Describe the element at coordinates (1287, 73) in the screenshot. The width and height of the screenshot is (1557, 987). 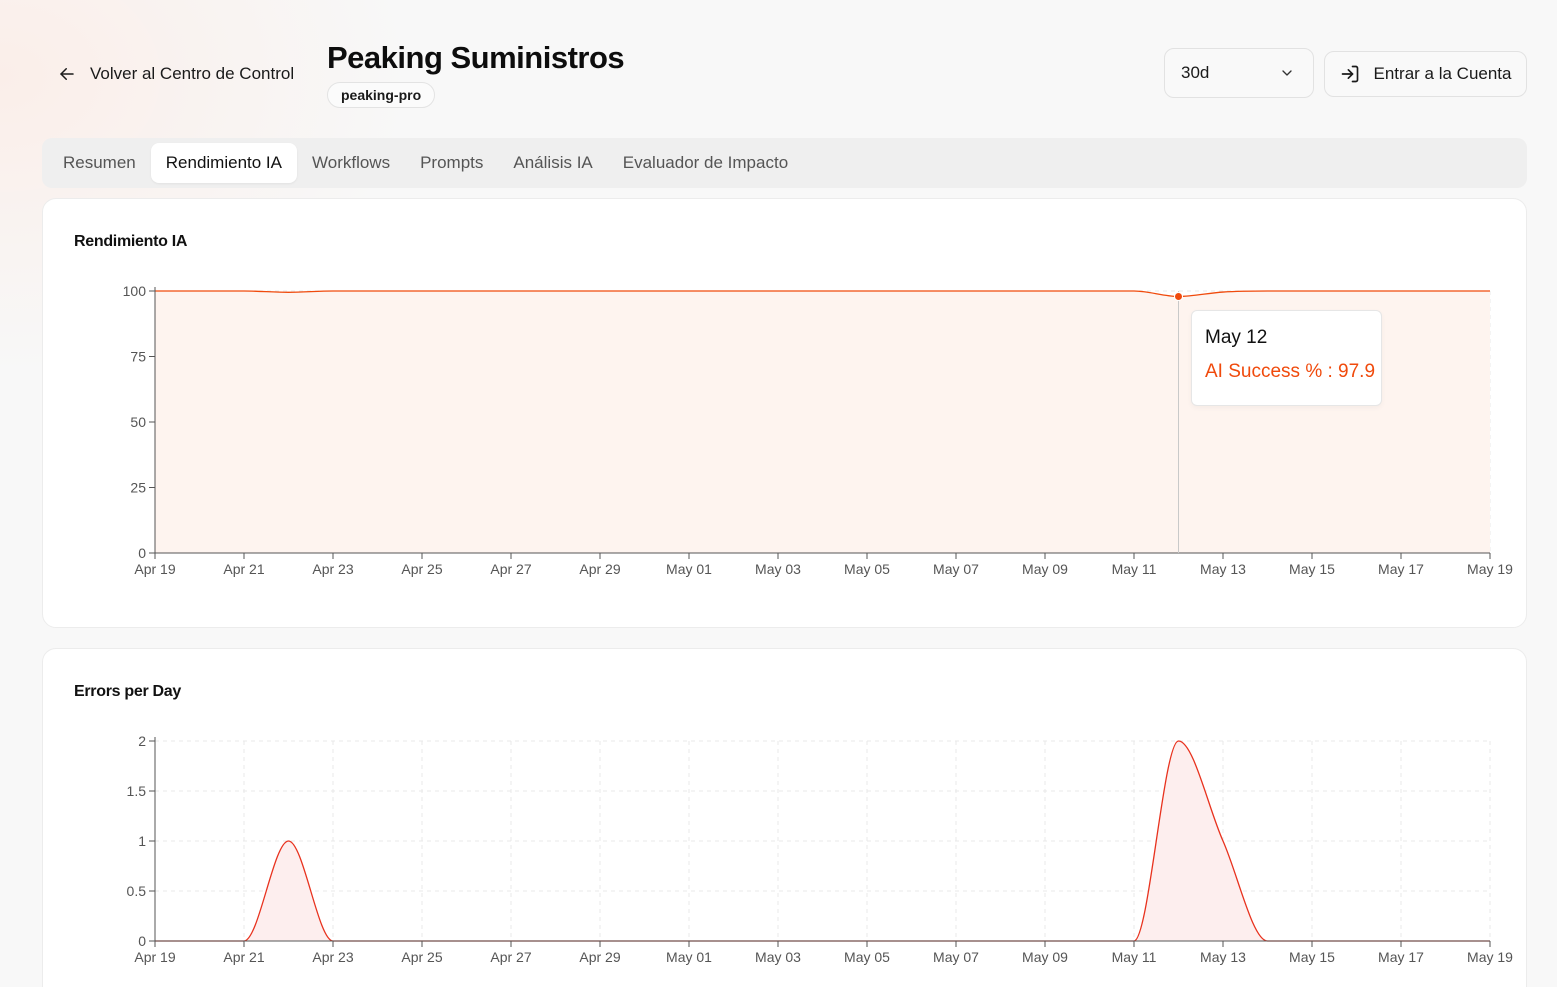
I see `chevron-down-icon` at that location.